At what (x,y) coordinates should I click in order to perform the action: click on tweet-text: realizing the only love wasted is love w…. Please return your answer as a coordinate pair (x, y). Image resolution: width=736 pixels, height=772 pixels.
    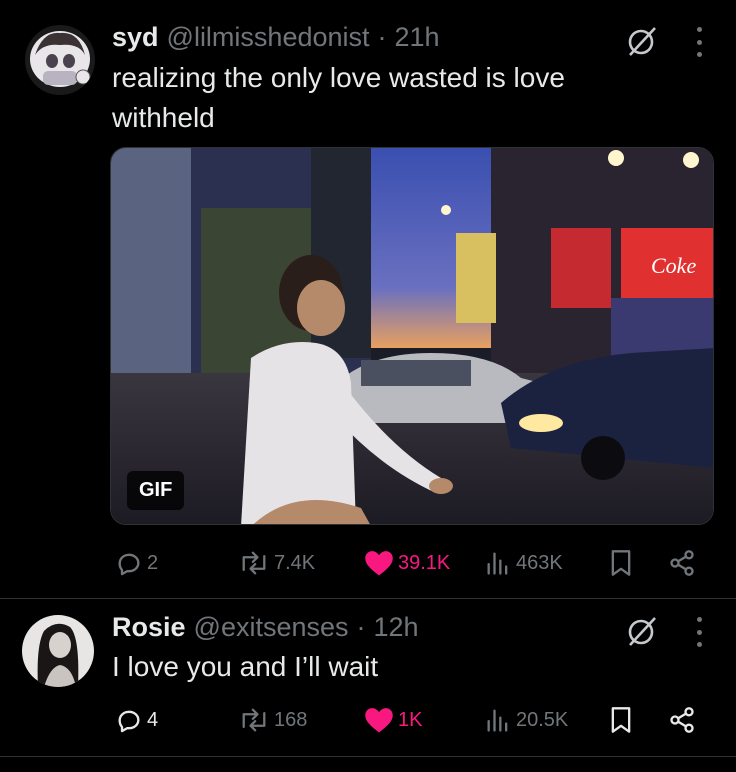
    Looking at the image, I should click on (412, 98).